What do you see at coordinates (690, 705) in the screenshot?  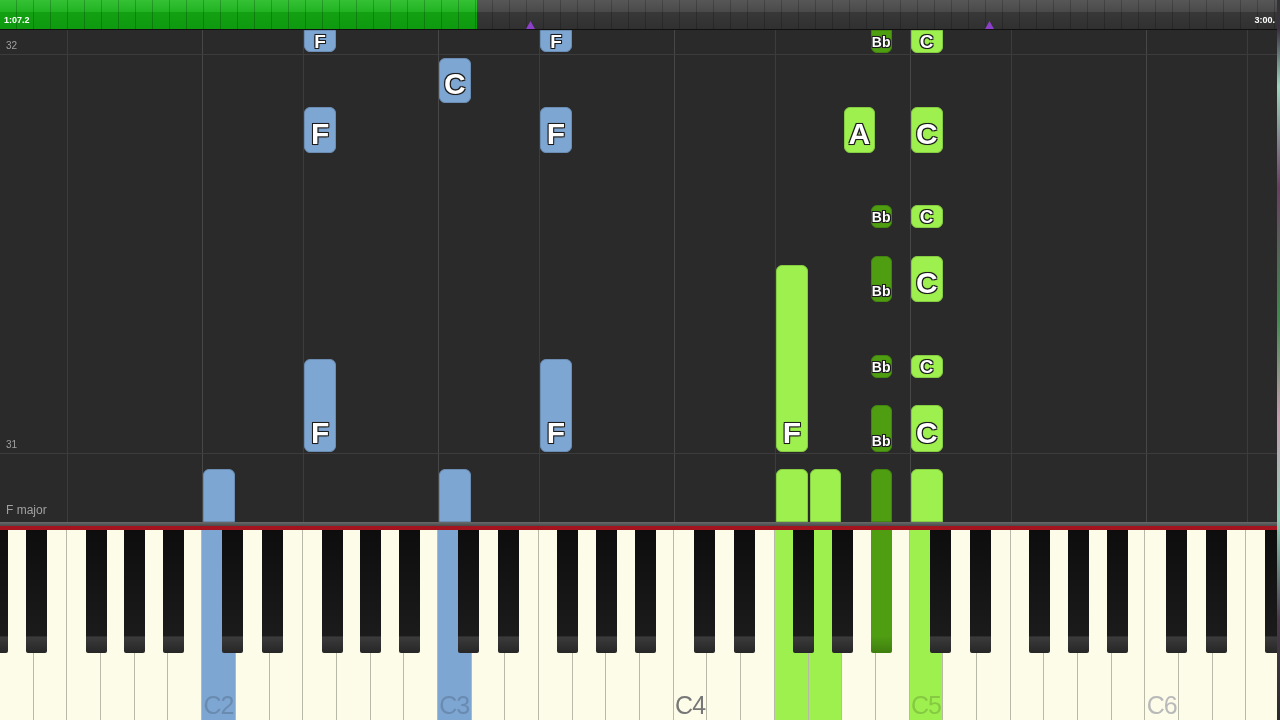 I see `key-label: C4` at bounding box center [690, 705].